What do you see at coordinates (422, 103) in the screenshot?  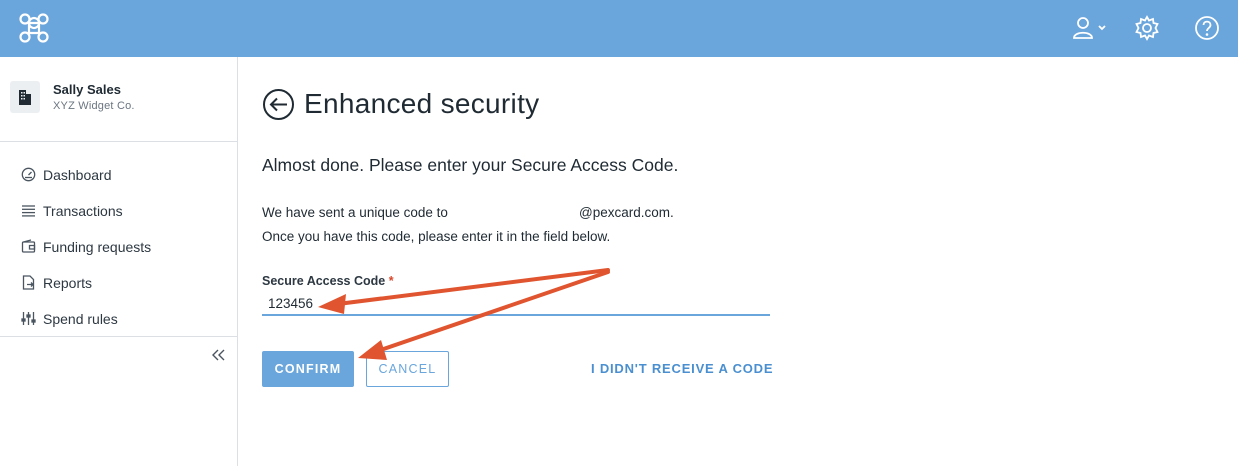 I see `page-title: Enhanced security` at bounding box center [422, 103].